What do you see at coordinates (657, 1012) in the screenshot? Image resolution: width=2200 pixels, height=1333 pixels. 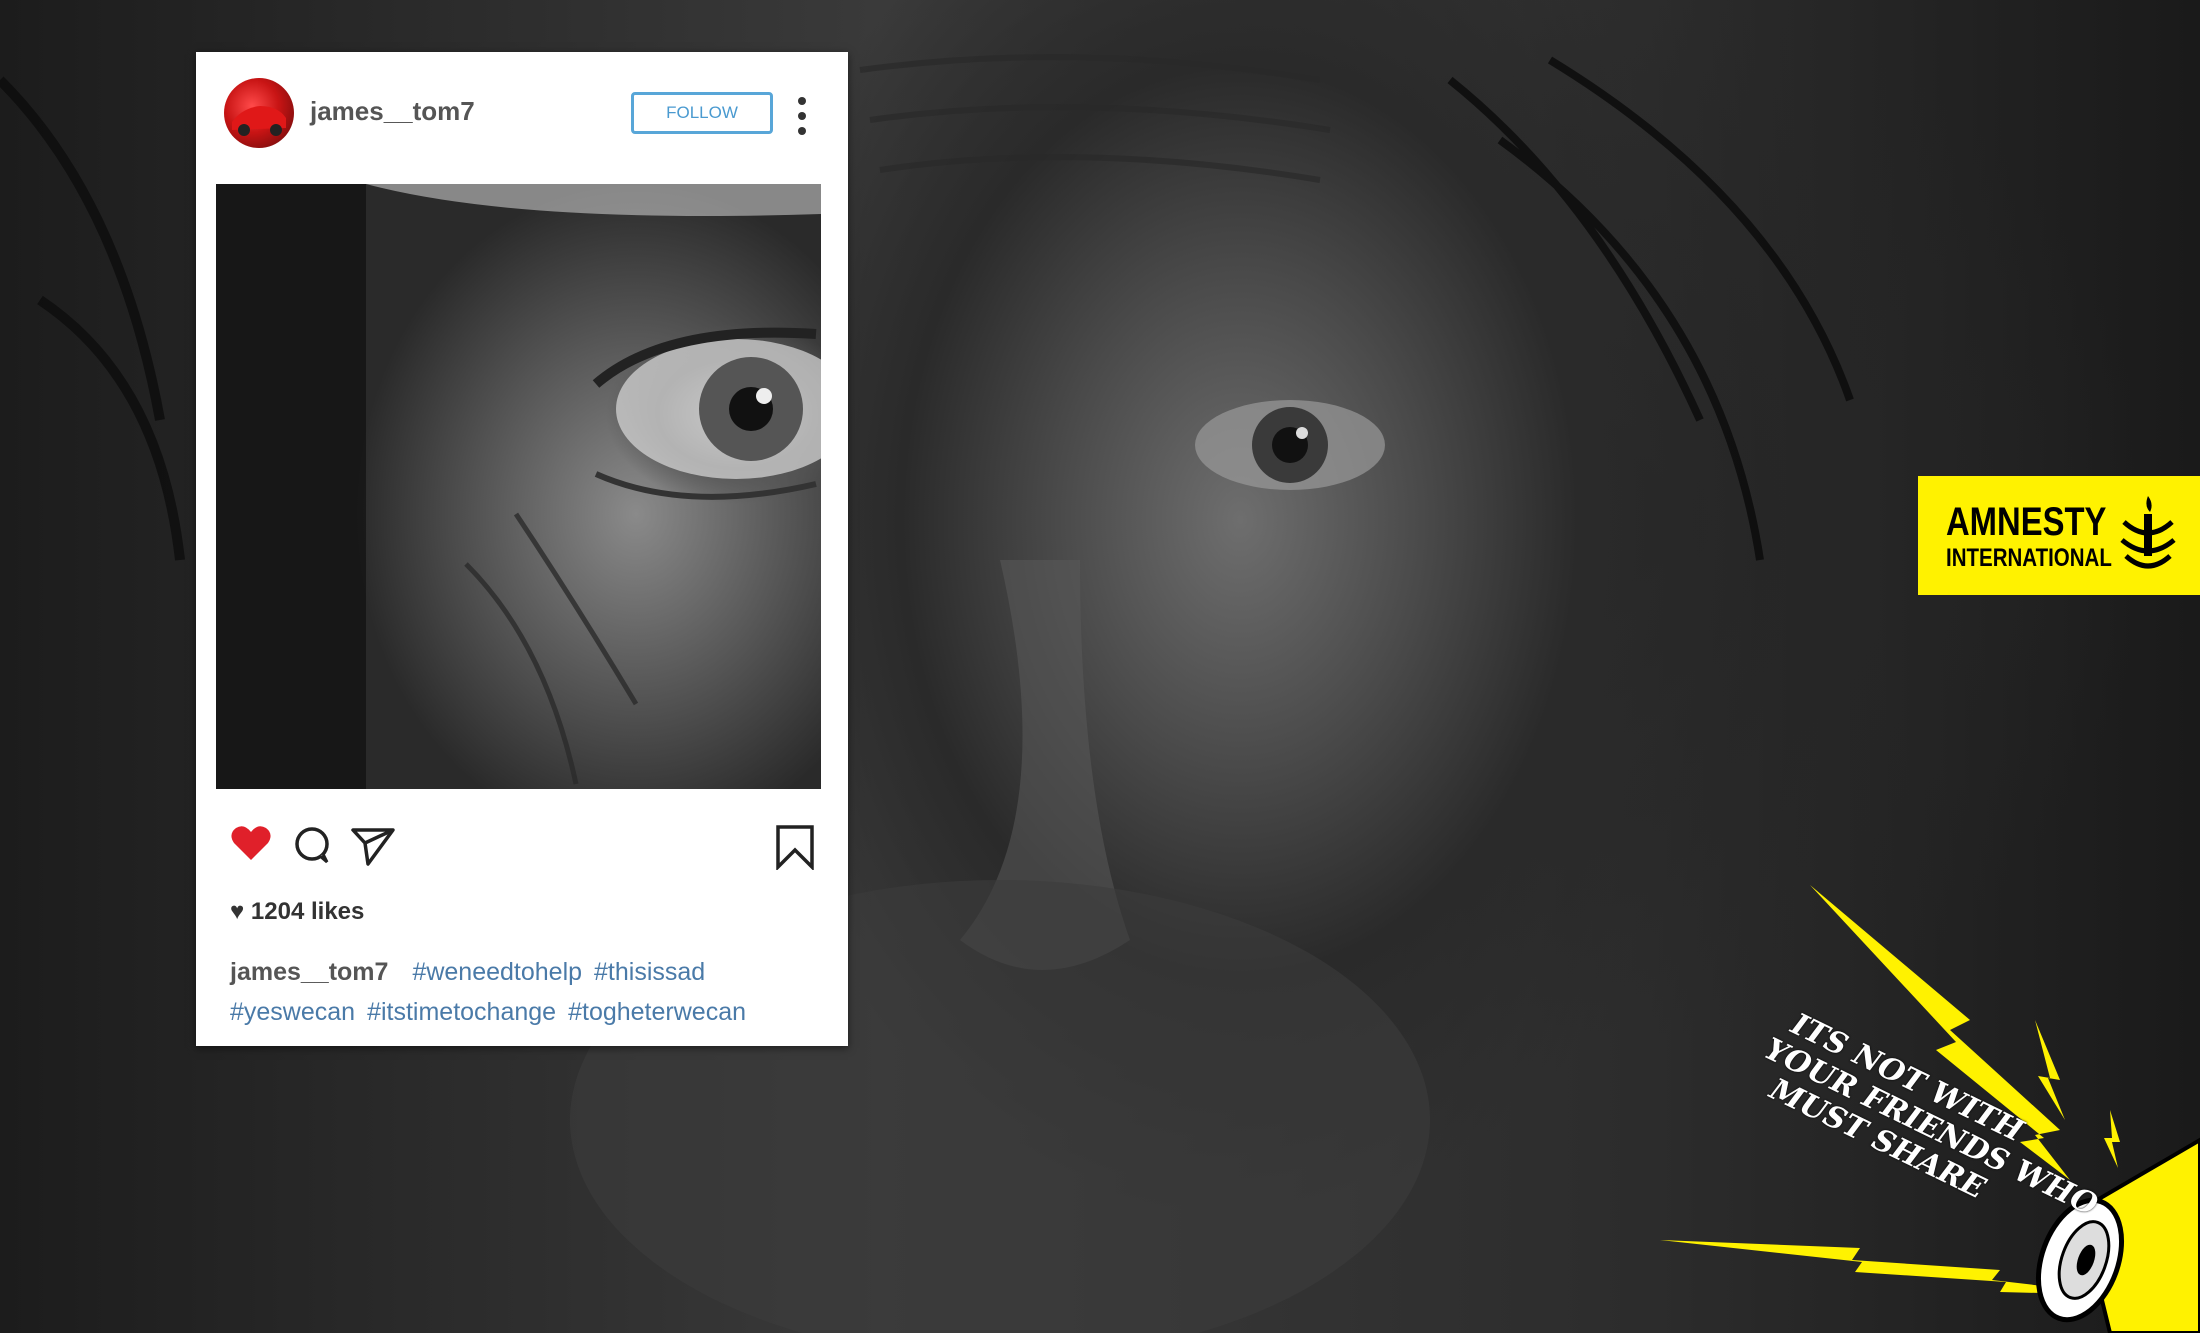 I see `hashtag: #togheterwecan` at bounding box center [657, 1012].